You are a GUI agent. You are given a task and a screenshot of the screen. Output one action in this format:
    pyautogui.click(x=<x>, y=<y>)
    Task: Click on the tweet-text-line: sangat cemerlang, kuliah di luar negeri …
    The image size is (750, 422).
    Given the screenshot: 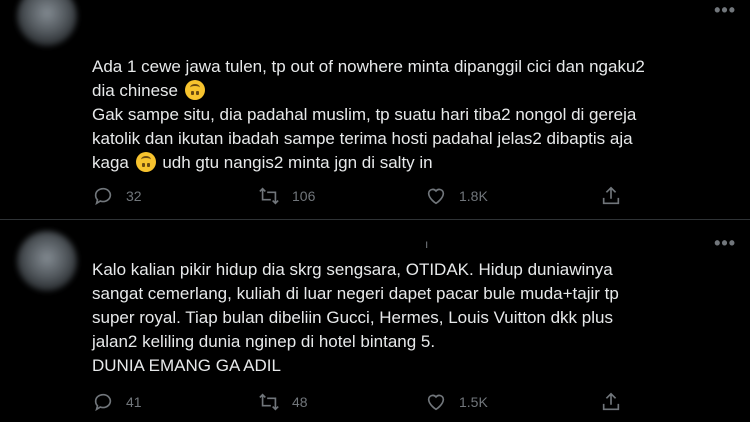 What is the action you would take?
    pyautogui.click(x=355, y=293)
    